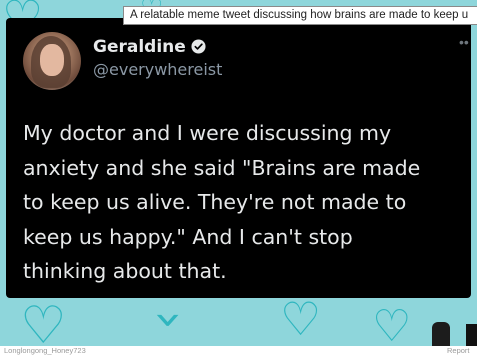 The height and width of the screenshot is (355, 477). What do you see at coordinates (458, 350) in the screenshot?
I see `report-link: Report` at bounding box center [458, 350].